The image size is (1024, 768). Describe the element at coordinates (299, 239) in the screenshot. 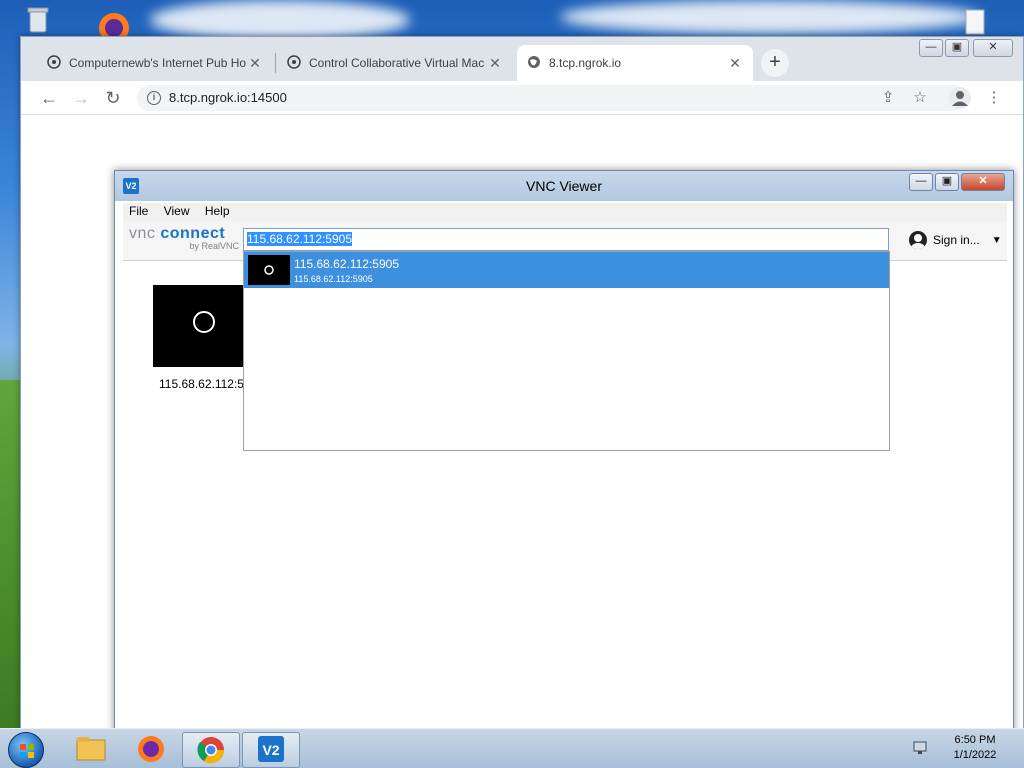

I see `address-selected-text: 115.68.62.112:5905` at that location.